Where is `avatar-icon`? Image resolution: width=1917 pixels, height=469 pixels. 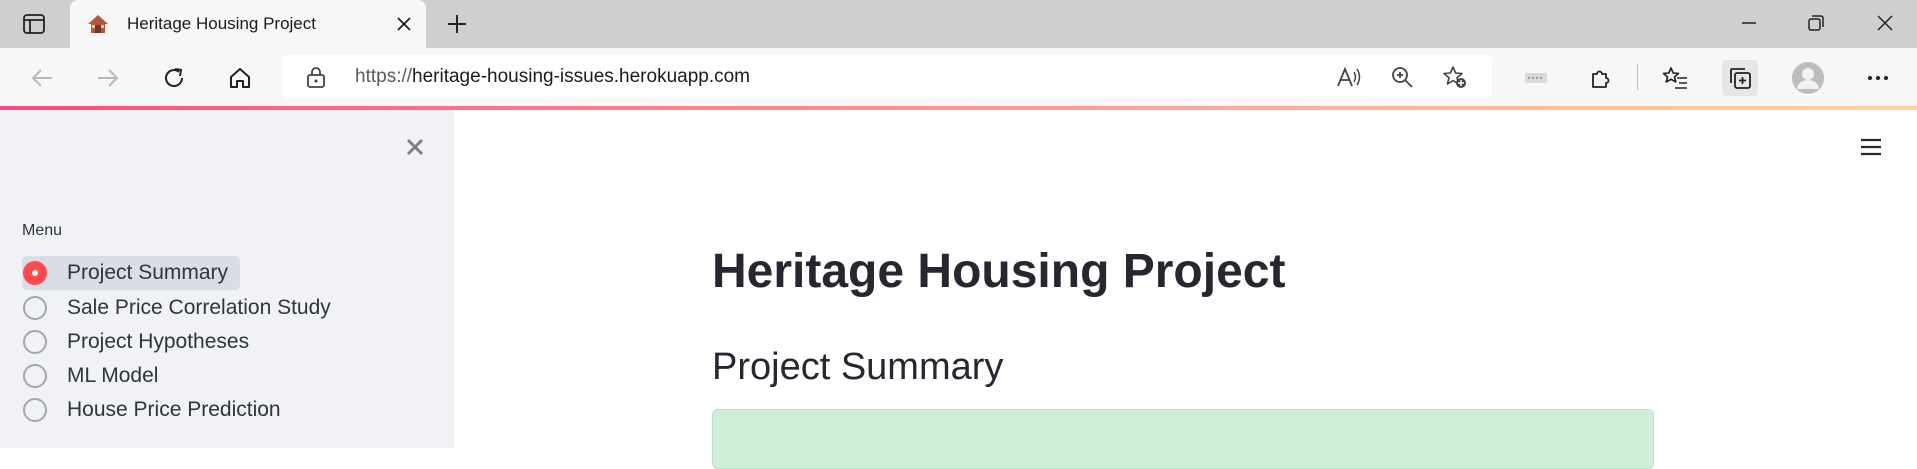 avatar-icon is located at coordinates (1808, 78).